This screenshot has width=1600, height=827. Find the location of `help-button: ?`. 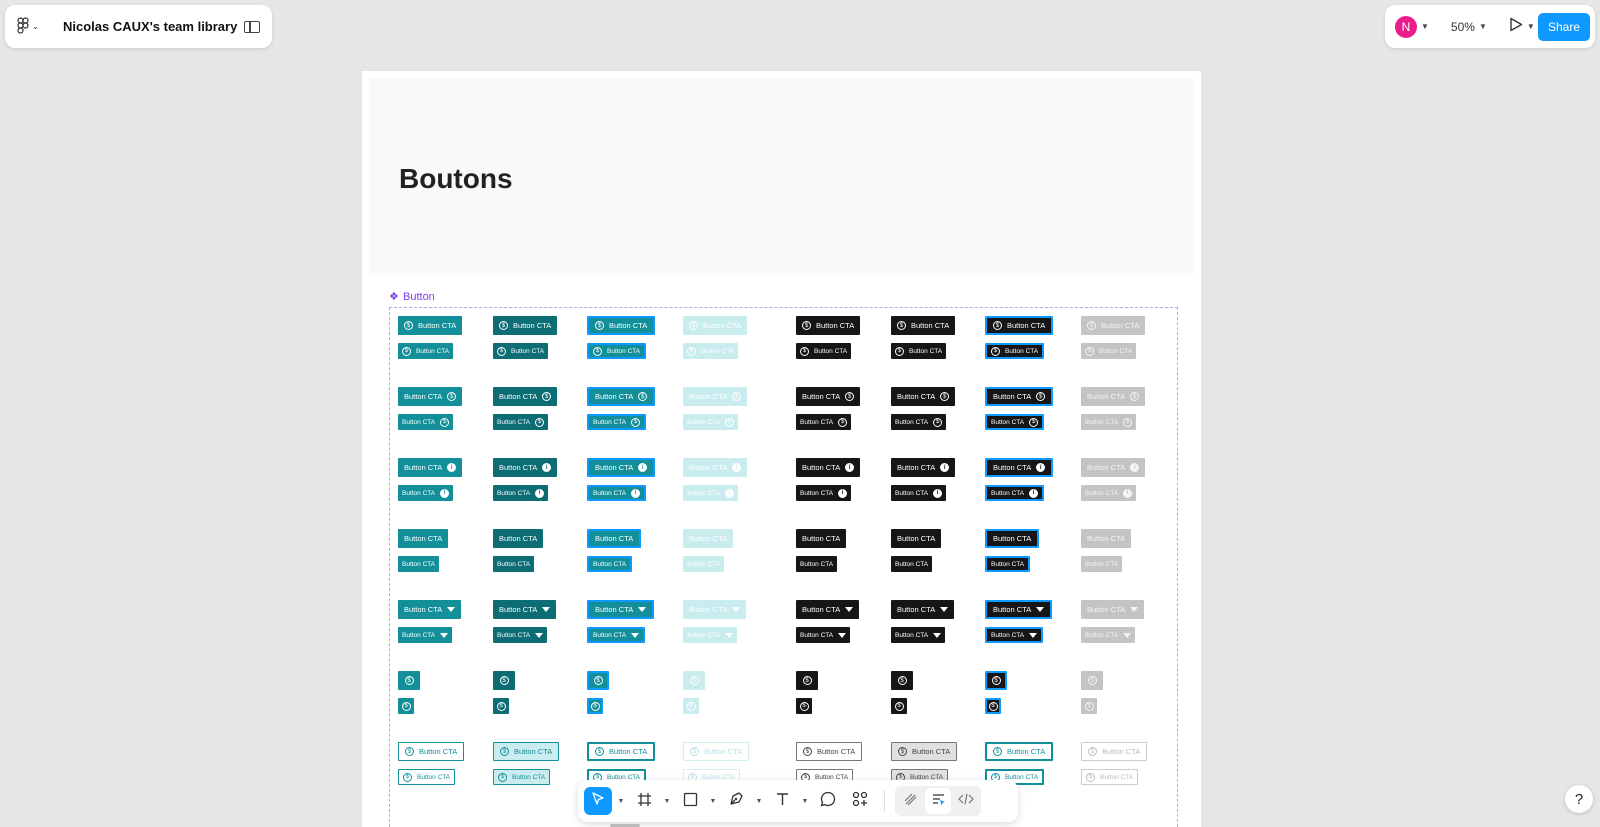

help-button: ? is located at coordinates (1579, 799).